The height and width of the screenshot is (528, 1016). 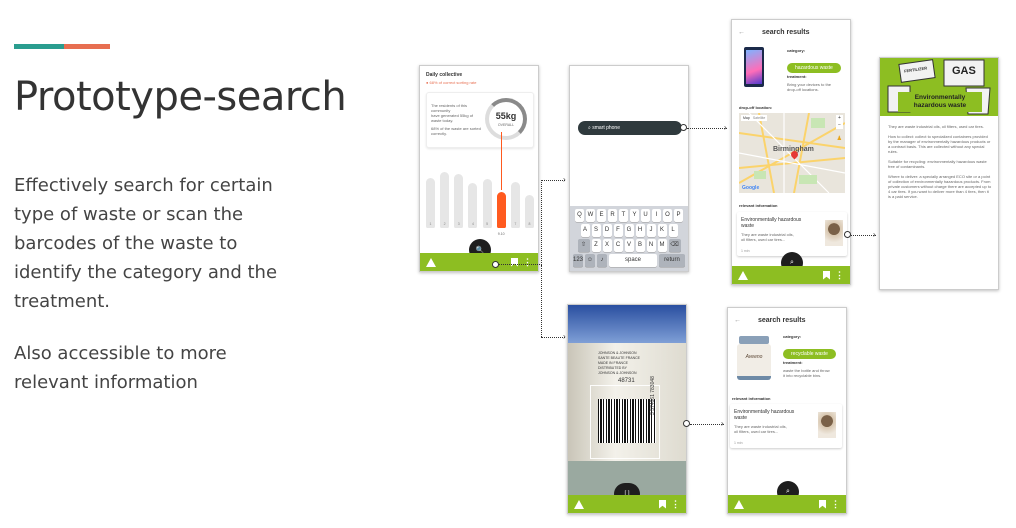 I want to click on keyboard-bottom-row: 123 ☺ ♪ space return, so click(x=629, y=260).